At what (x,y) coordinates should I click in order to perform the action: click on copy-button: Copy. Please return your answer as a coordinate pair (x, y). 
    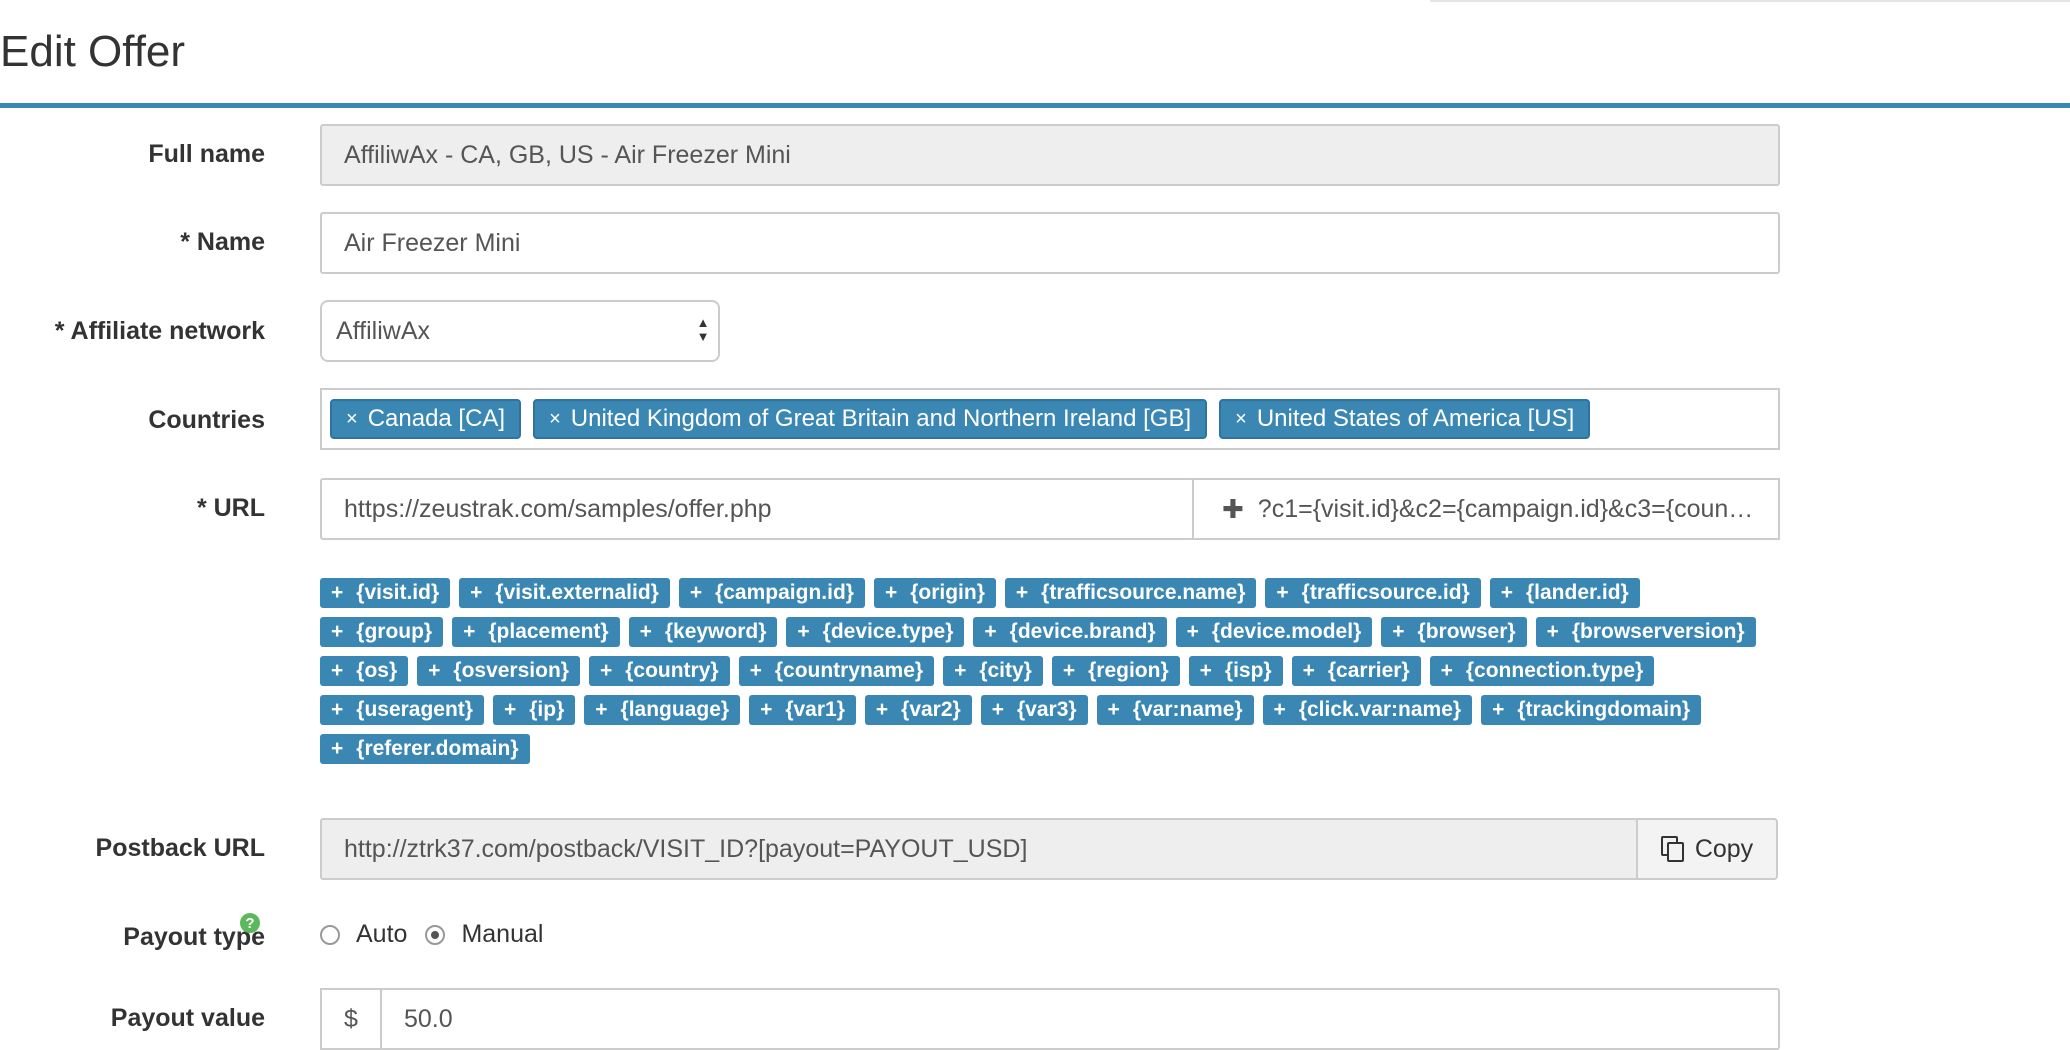
    Looking at the image, I should click on (1707, 849).